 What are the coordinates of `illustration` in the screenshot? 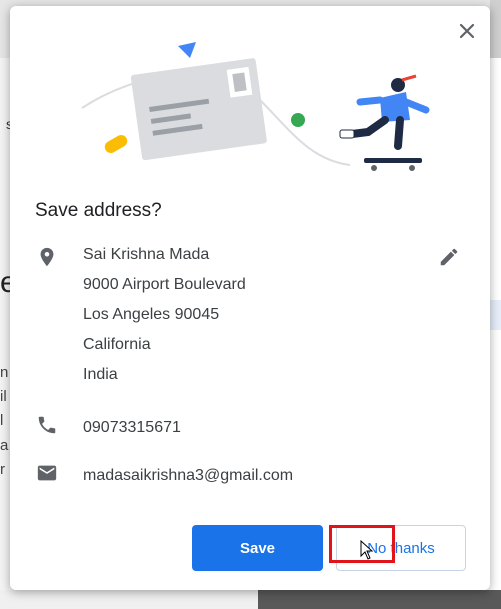 It's located at (255, 106).